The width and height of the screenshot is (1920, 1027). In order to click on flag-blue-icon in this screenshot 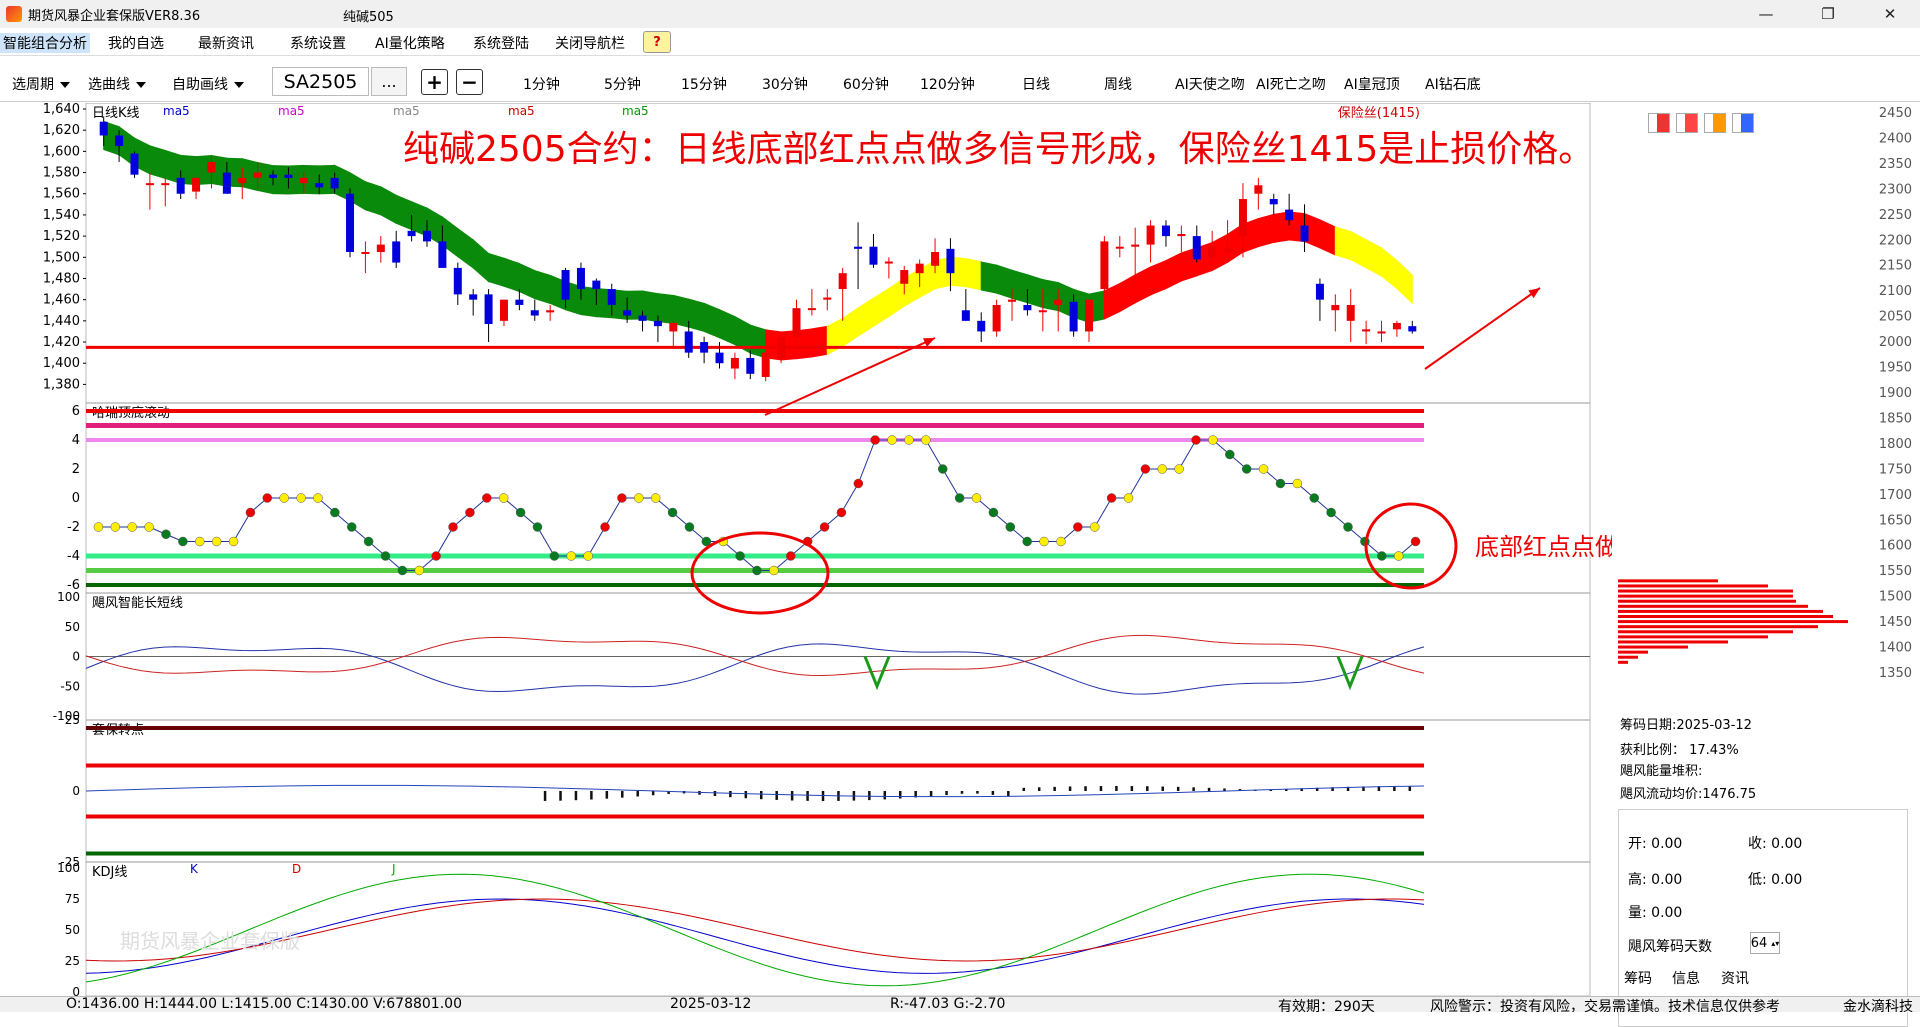, I will do `click(1743, 123)`.